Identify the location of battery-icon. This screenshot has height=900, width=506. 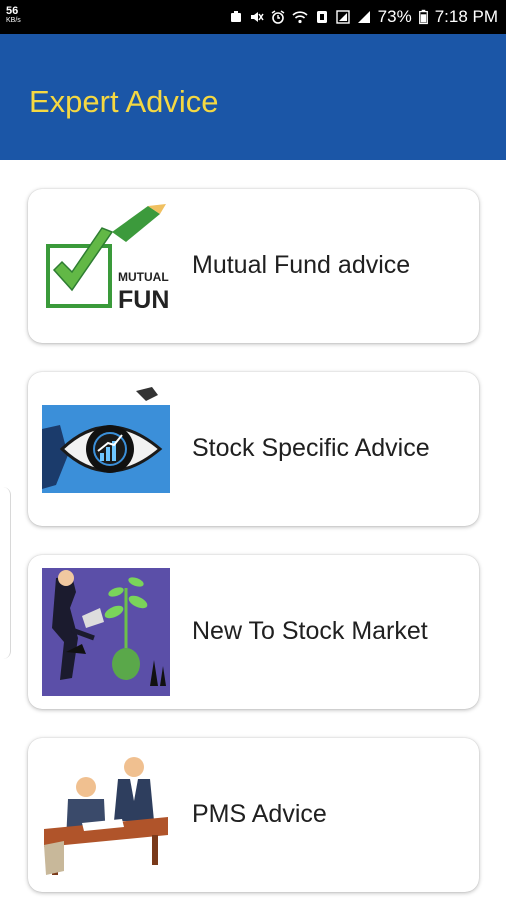
(423, 17).